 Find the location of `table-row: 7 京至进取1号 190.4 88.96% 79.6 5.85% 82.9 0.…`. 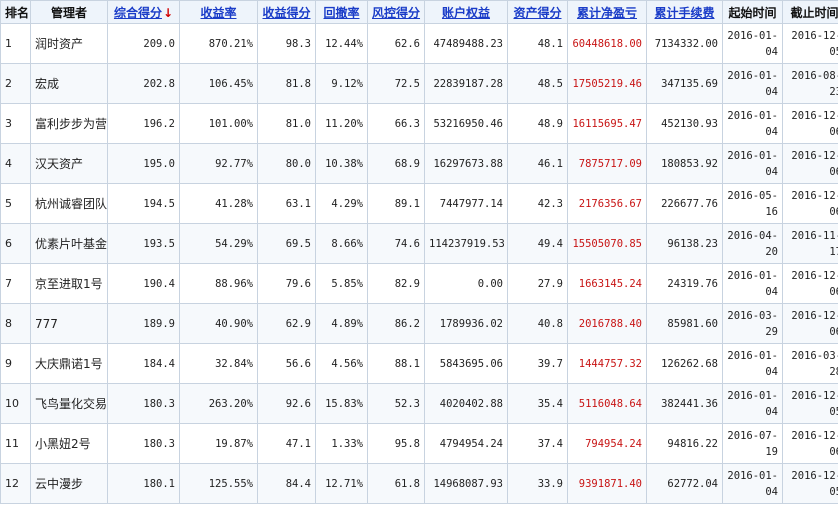

table-row: 7 京至进取1号 190.4 88.96% 79.6 5.85% 82.9 0.… is located at coordinates (419, 283).